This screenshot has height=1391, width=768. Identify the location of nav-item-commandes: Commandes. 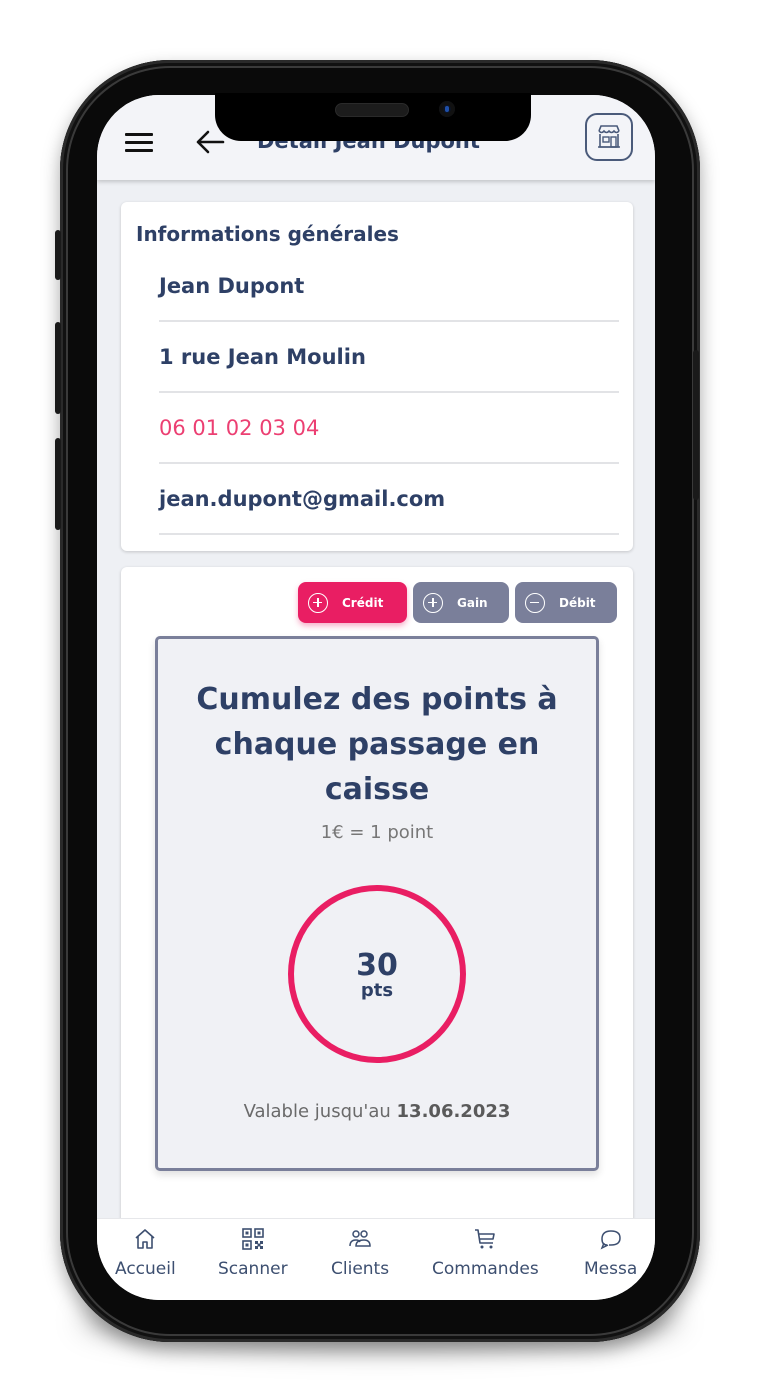
(485, 1253).